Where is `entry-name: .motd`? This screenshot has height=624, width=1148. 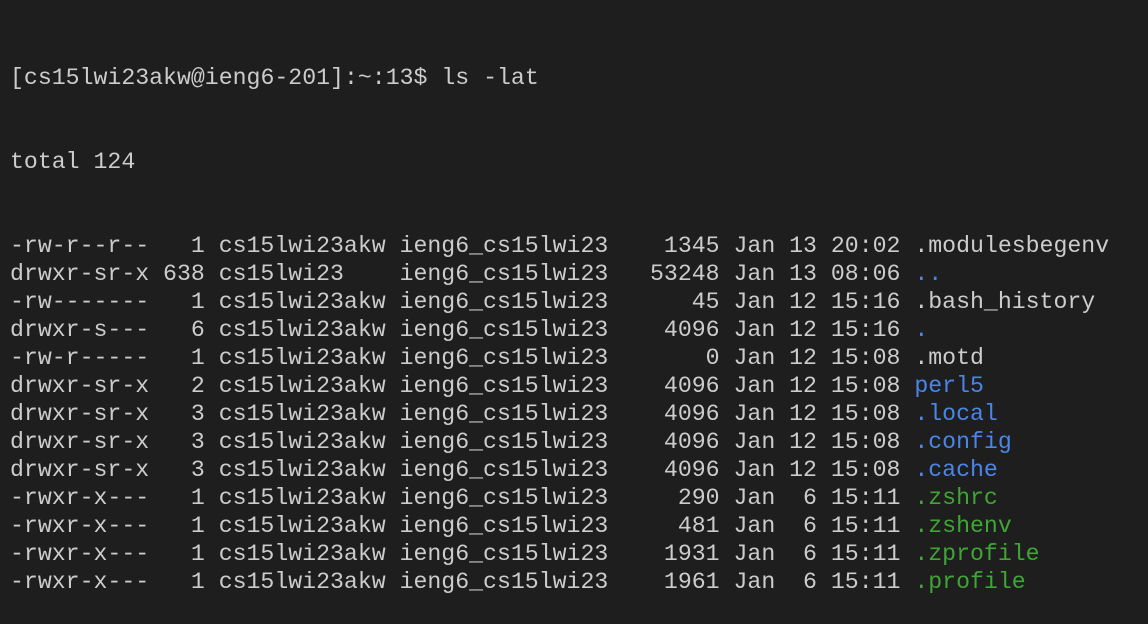
entry-name: .motd is located at coordinates (949, 358).